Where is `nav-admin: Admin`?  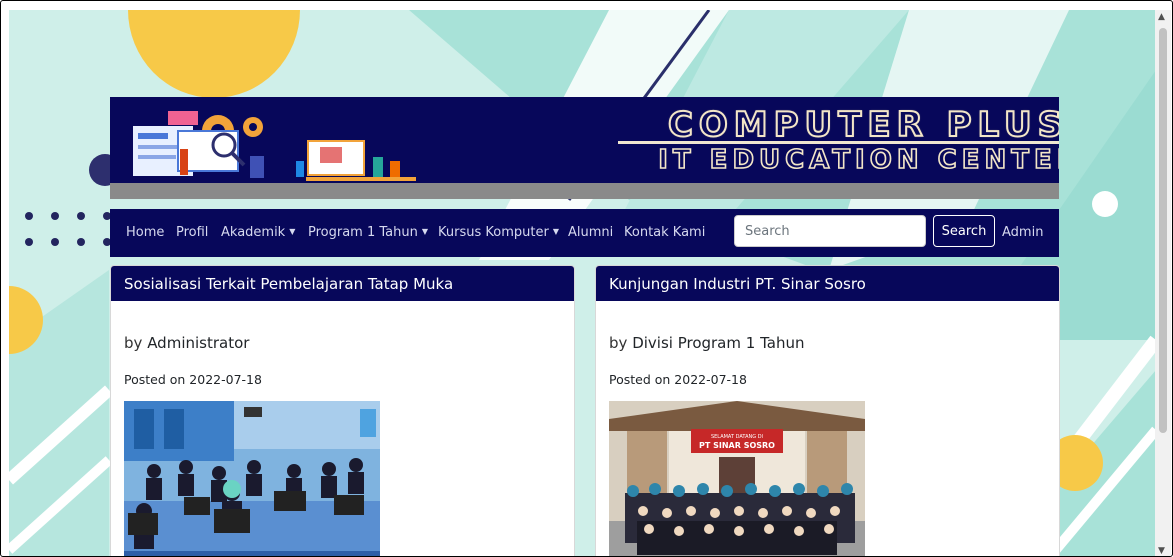
nav-admin: Admin is located at coordinates (1022, 232).